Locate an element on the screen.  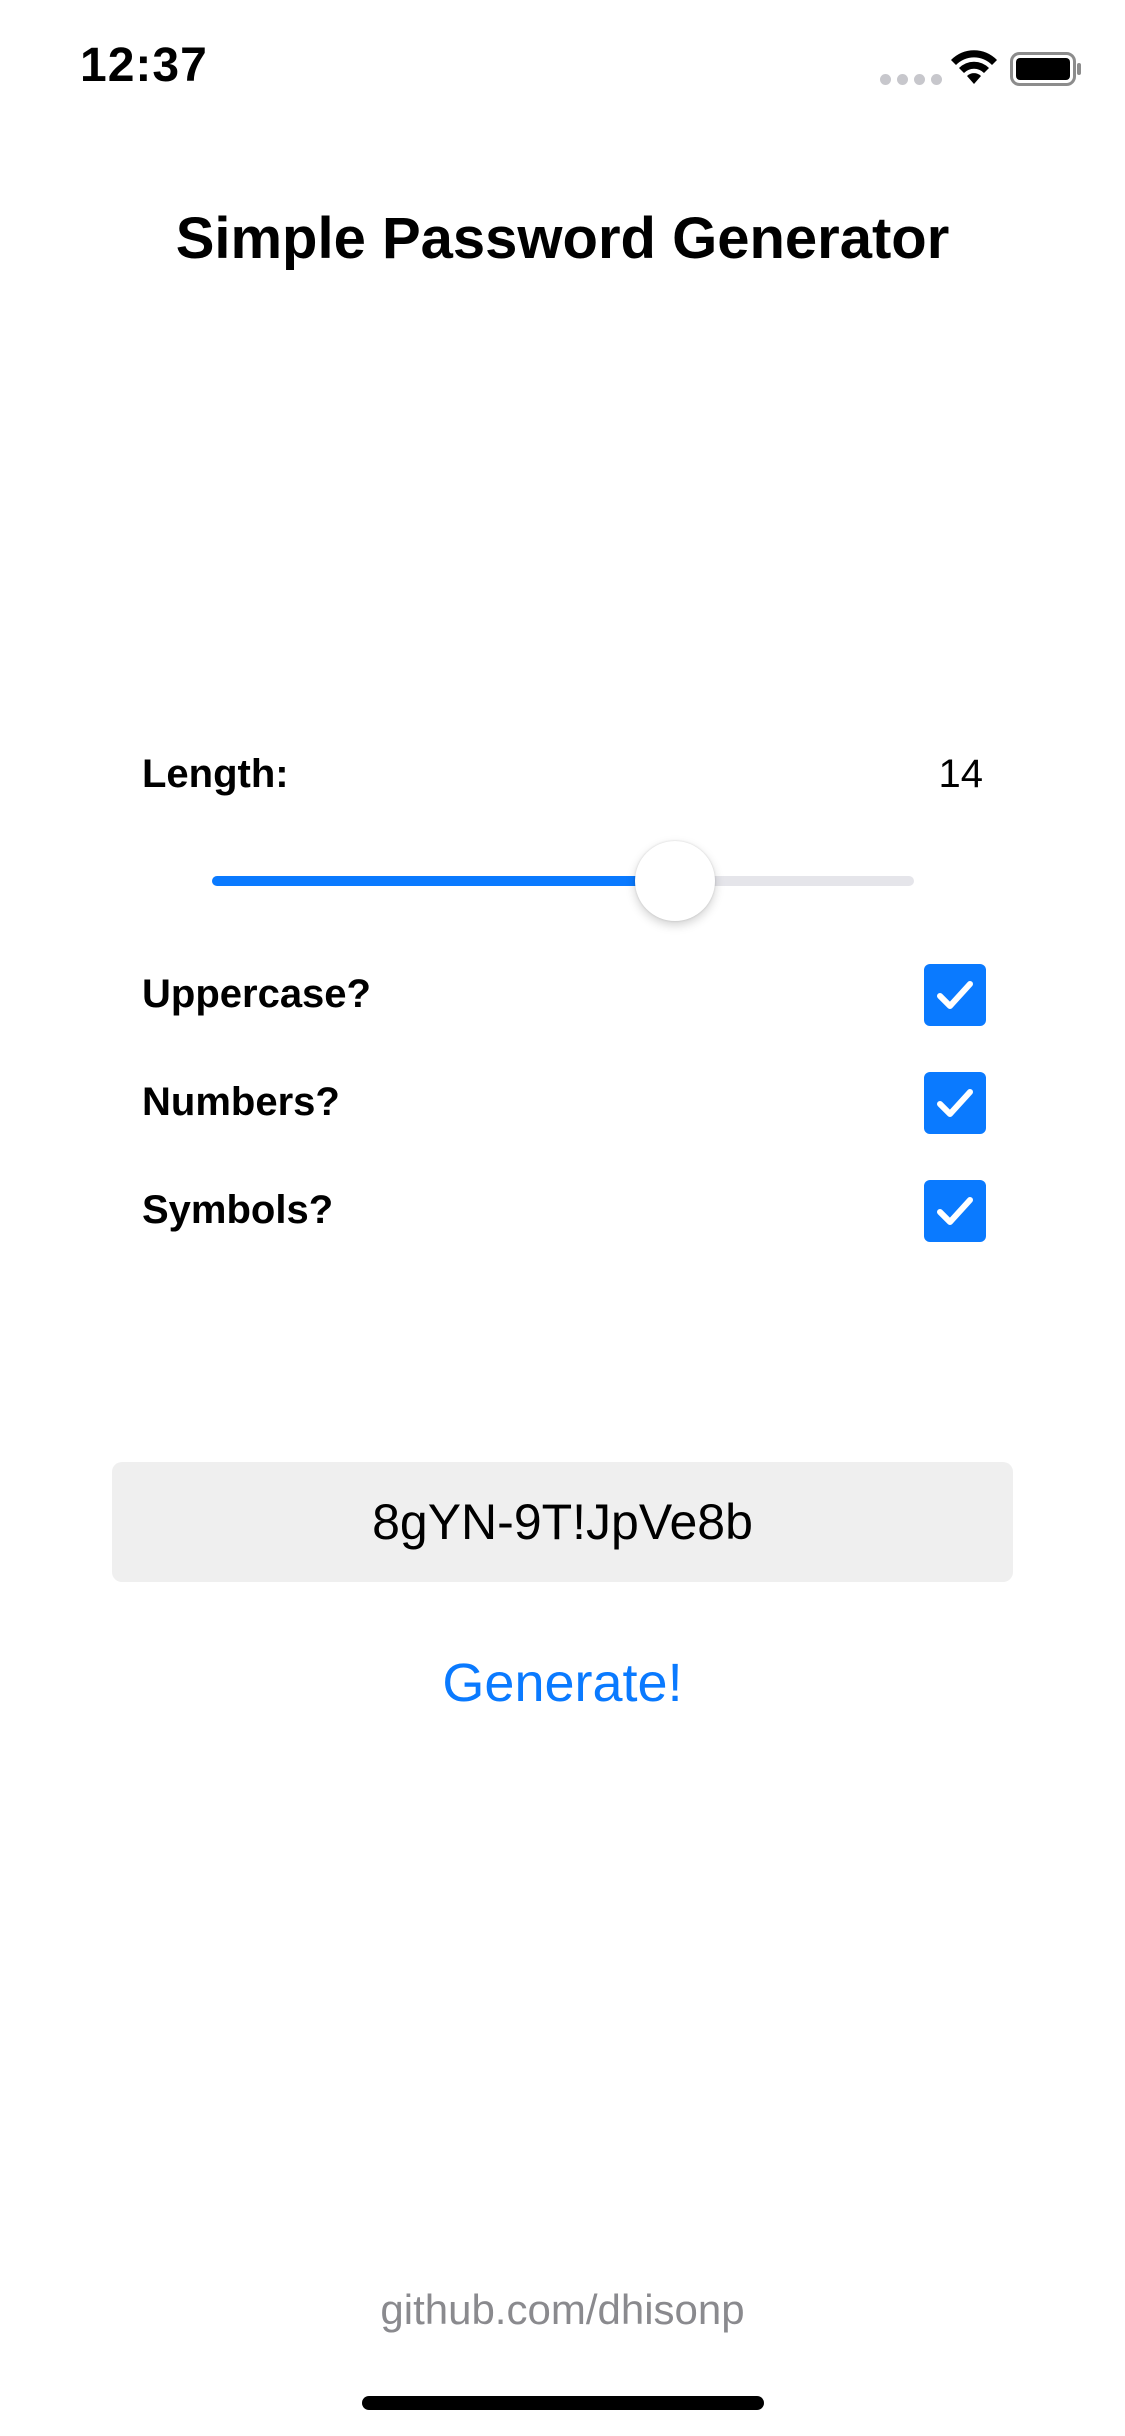
generate-button: Generate! is located at coordinates (562, 1683).